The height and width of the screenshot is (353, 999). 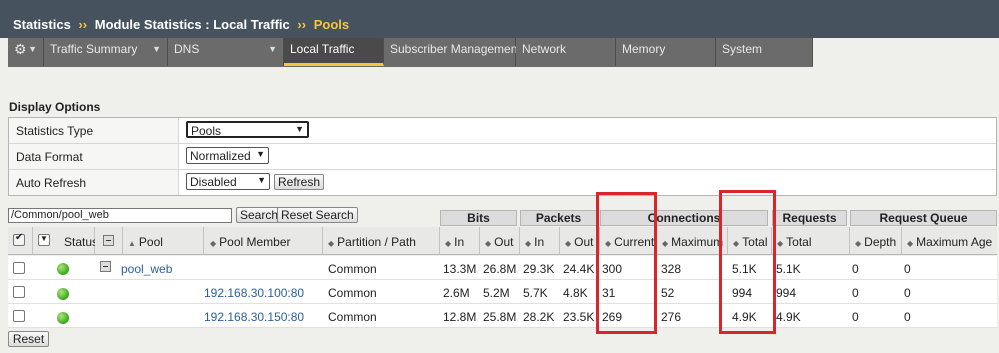 I want to click on gear-menu: ⚙ ▼, so click(x=26, y=52).